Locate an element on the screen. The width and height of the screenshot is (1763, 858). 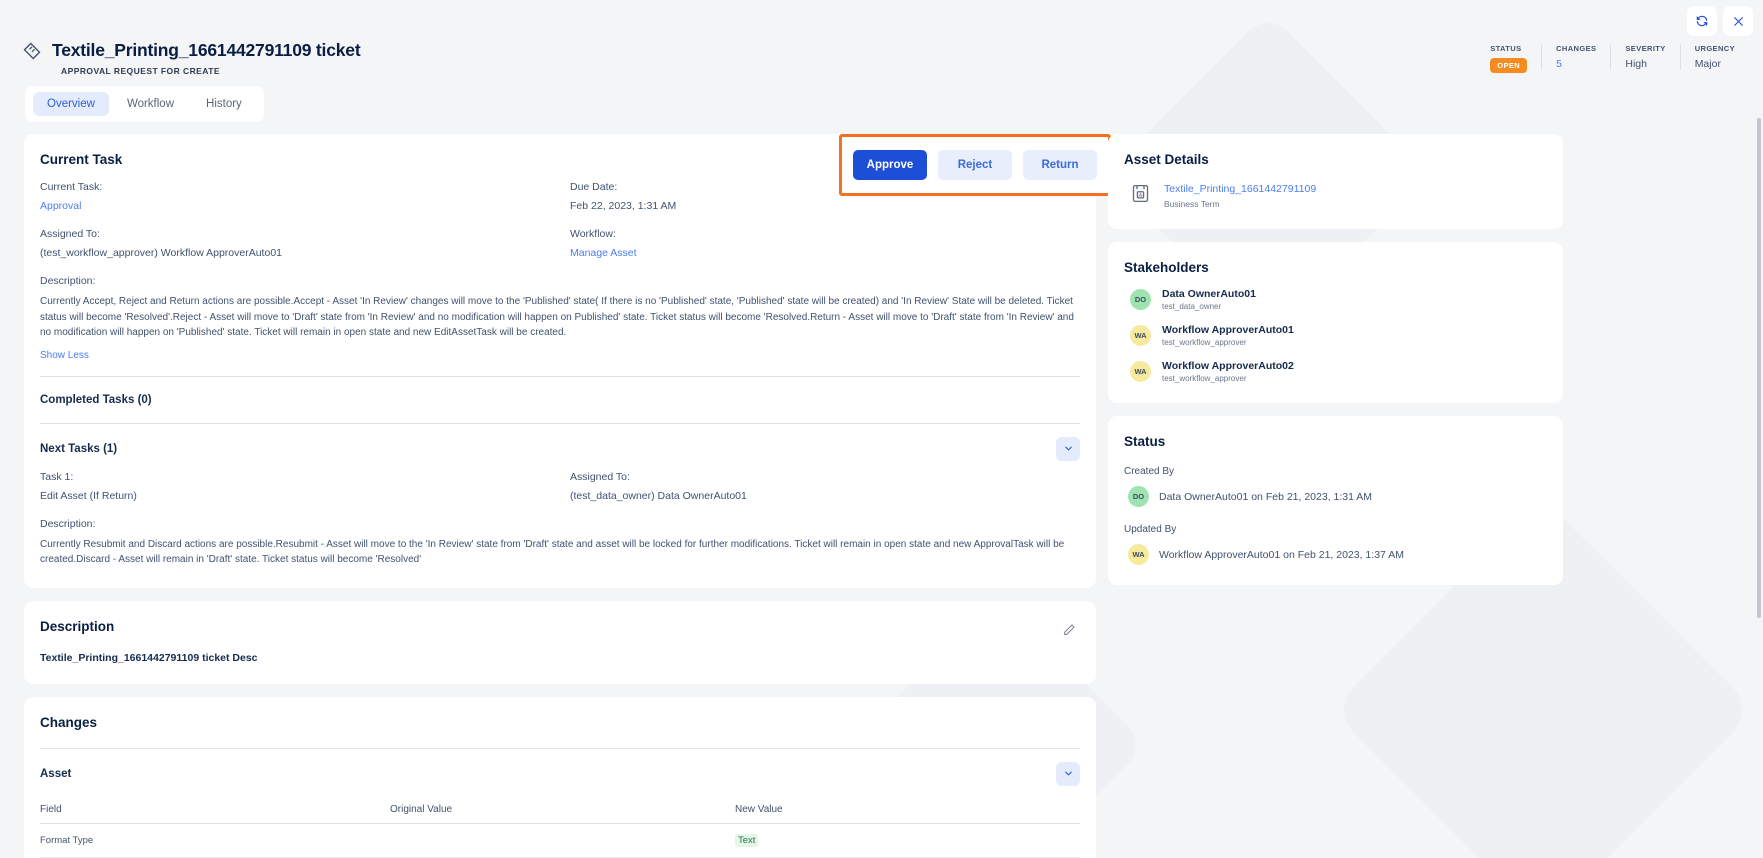
col-original-value: Original Value is located at coordinates (562, 809).